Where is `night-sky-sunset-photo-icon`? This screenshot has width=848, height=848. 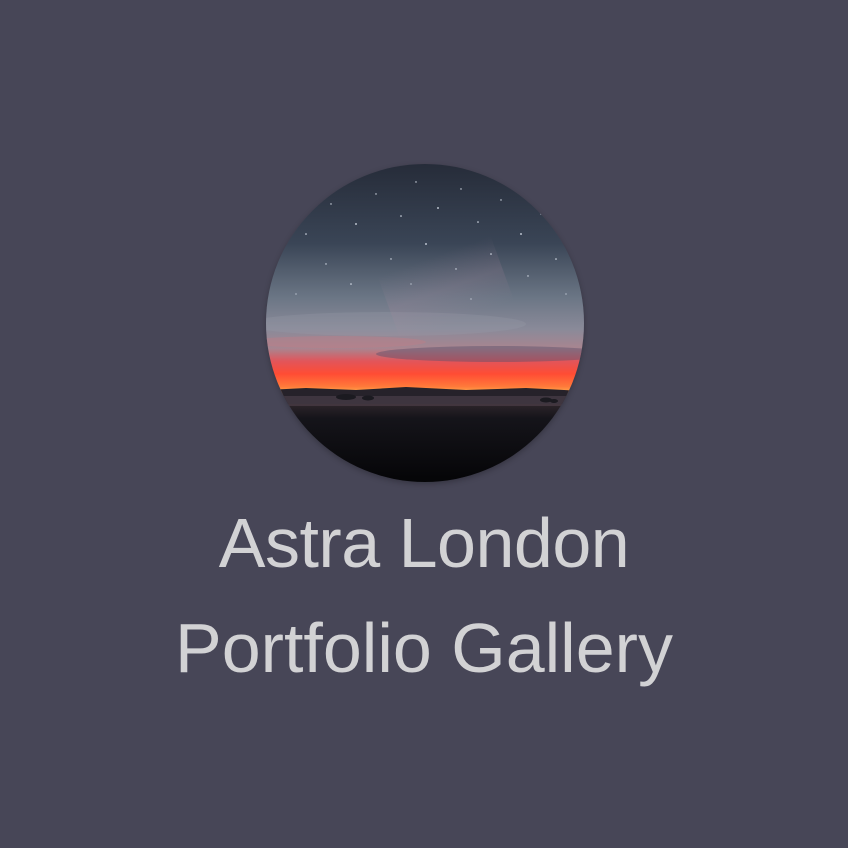
night-sky-sunset-photo-icon is located at coordinates (425, 323).